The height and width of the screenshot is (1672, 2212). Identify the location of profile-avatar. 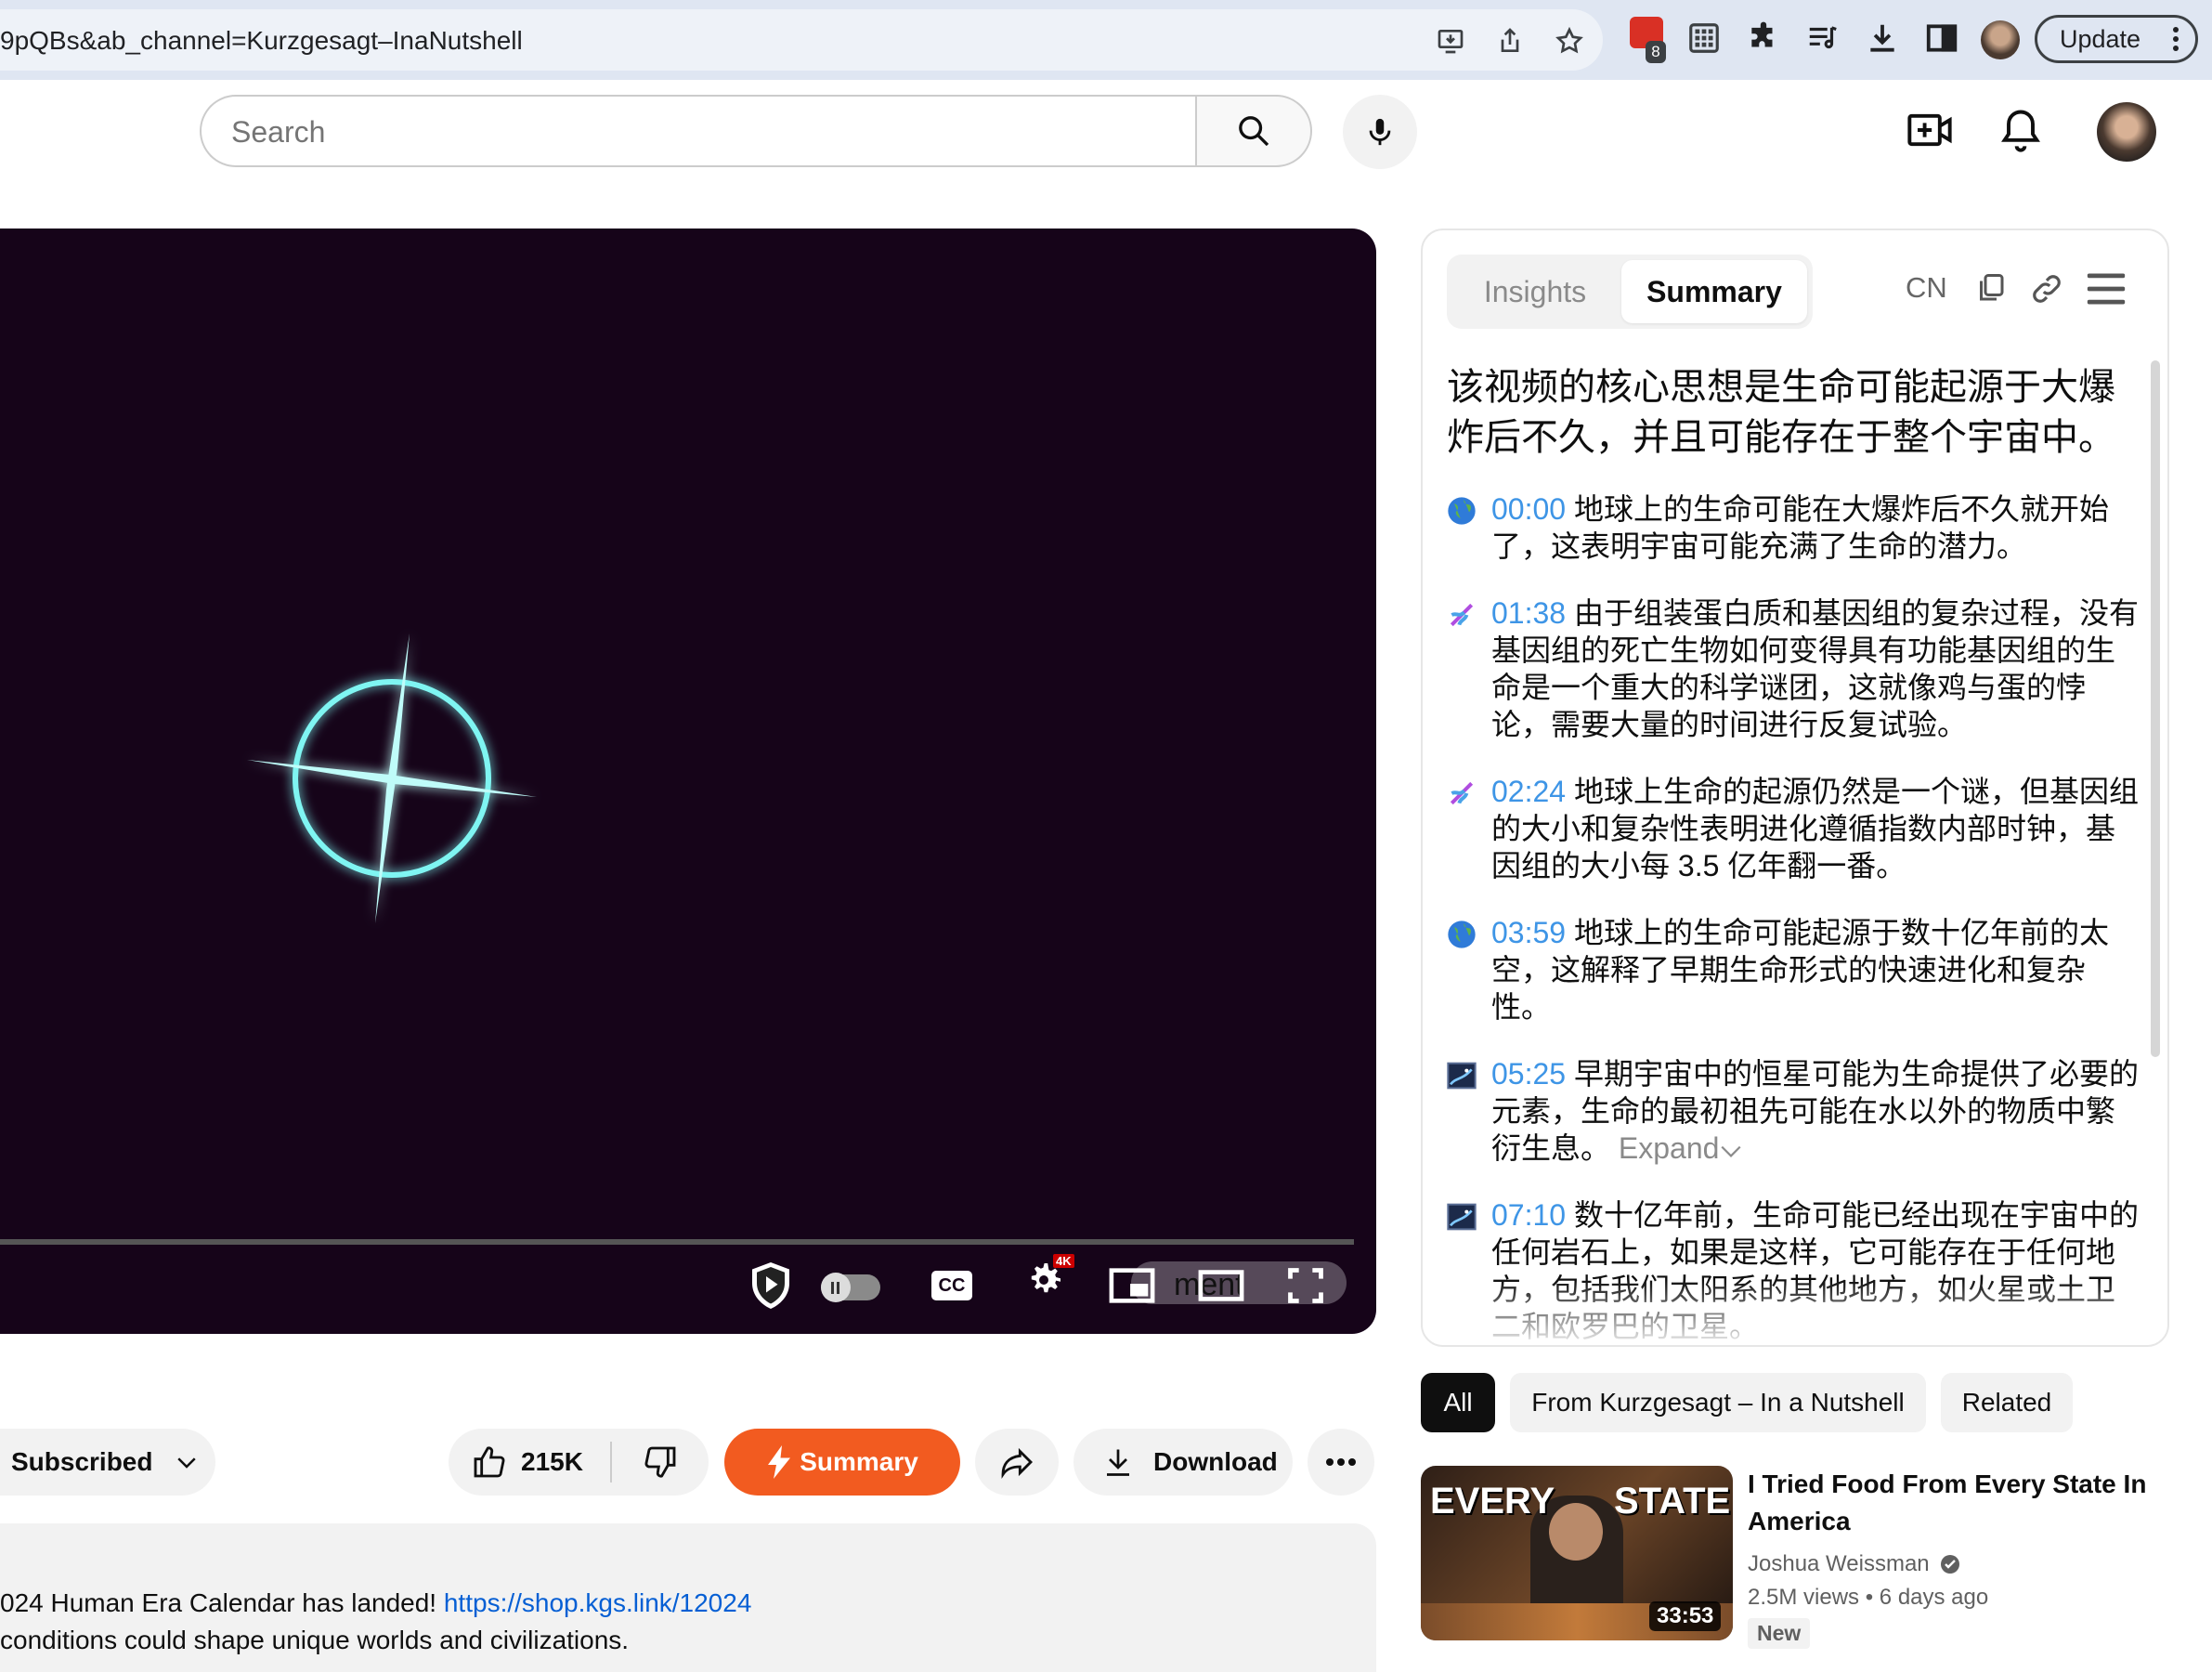
(2000, 39).